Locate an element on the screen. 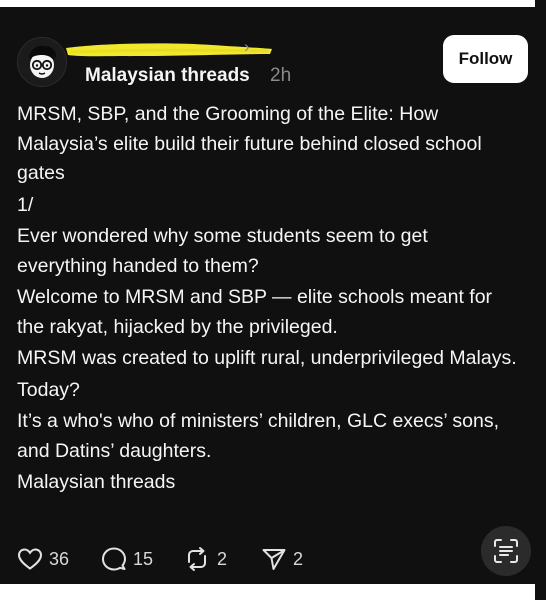 The image size is (546, 600). post-paragraph: Today? is located at coordinates (48, 389).